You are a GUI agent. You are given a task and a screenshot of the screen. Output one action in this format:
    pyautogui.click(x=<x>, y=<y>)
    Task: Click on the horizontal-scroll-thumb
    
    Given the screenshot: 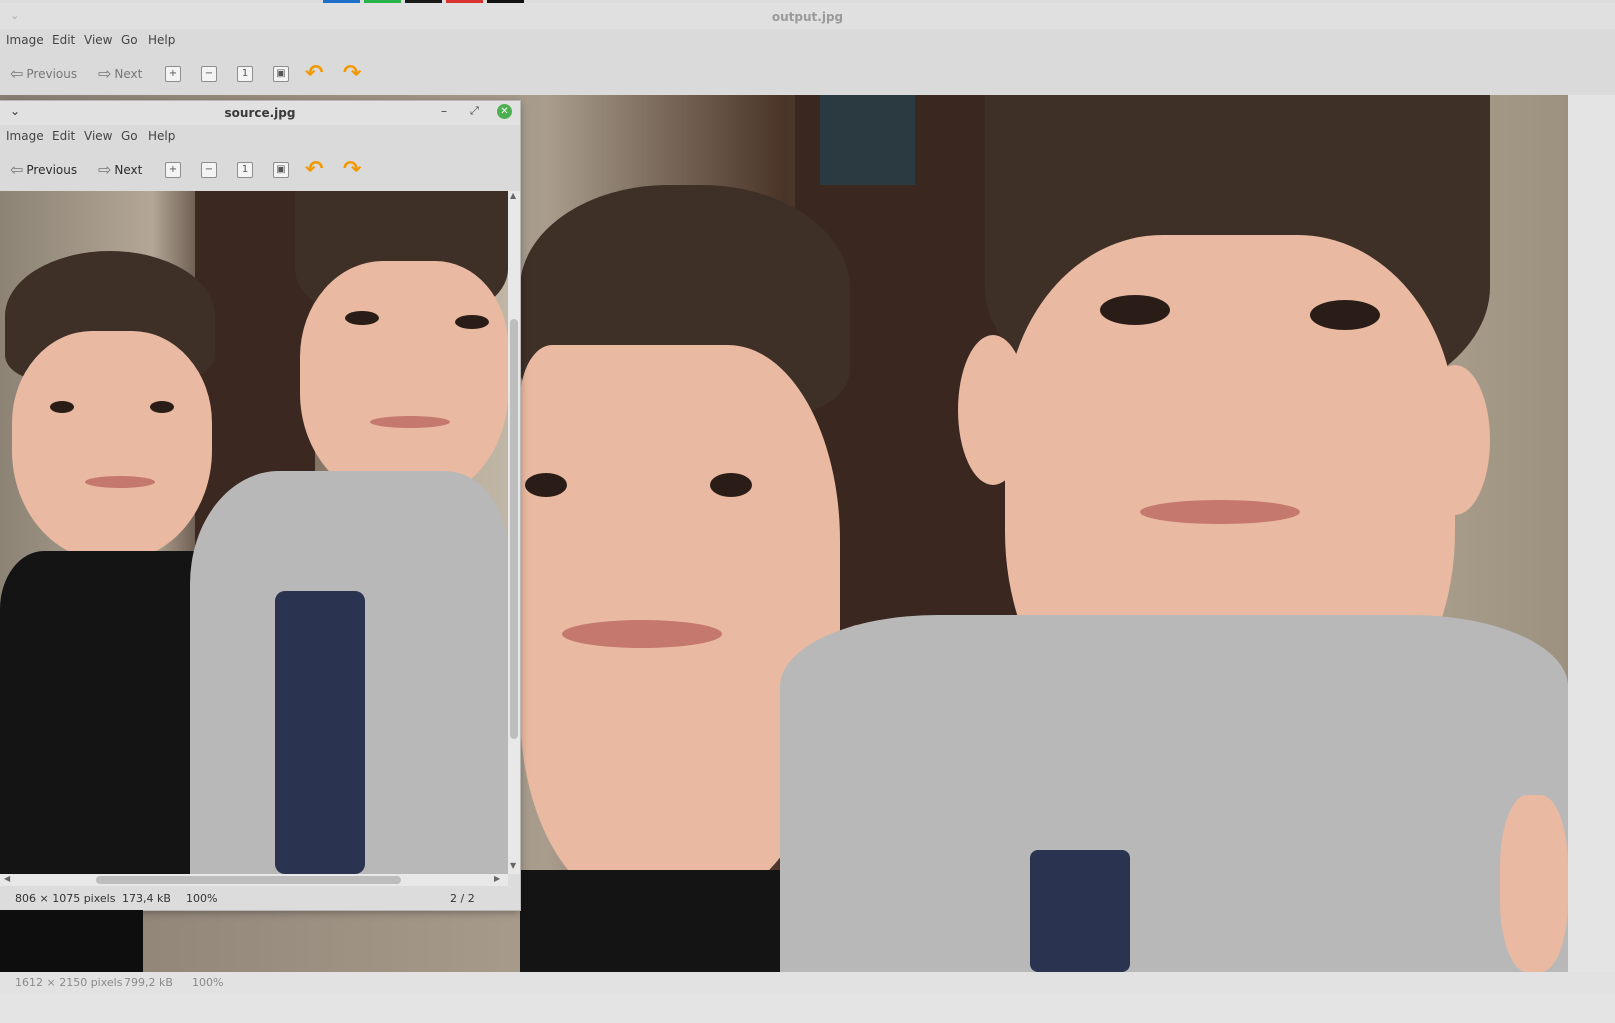 What is the action you would take?
    pyautogui.click(x=248, y=880)
    